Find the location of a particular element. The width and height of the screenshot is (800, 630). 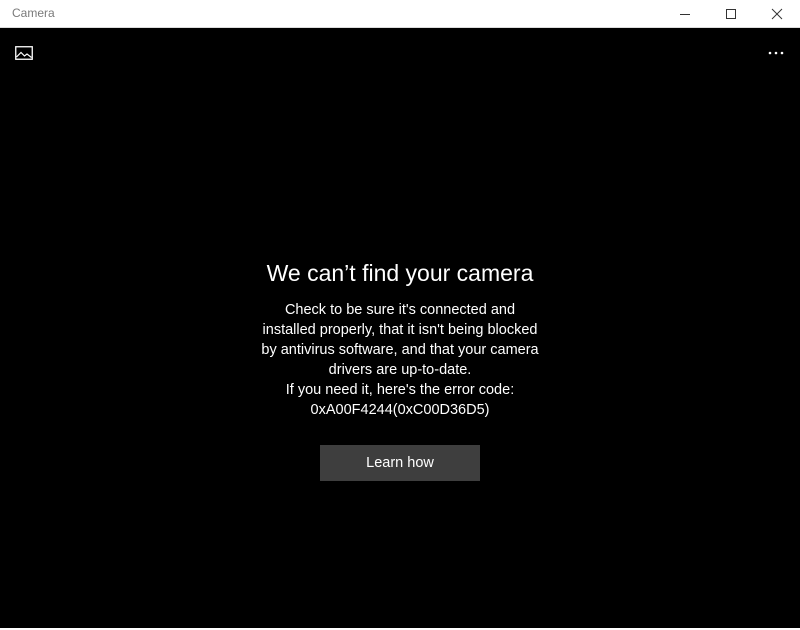

window-title: Camera is located at coordinates (33, 13).